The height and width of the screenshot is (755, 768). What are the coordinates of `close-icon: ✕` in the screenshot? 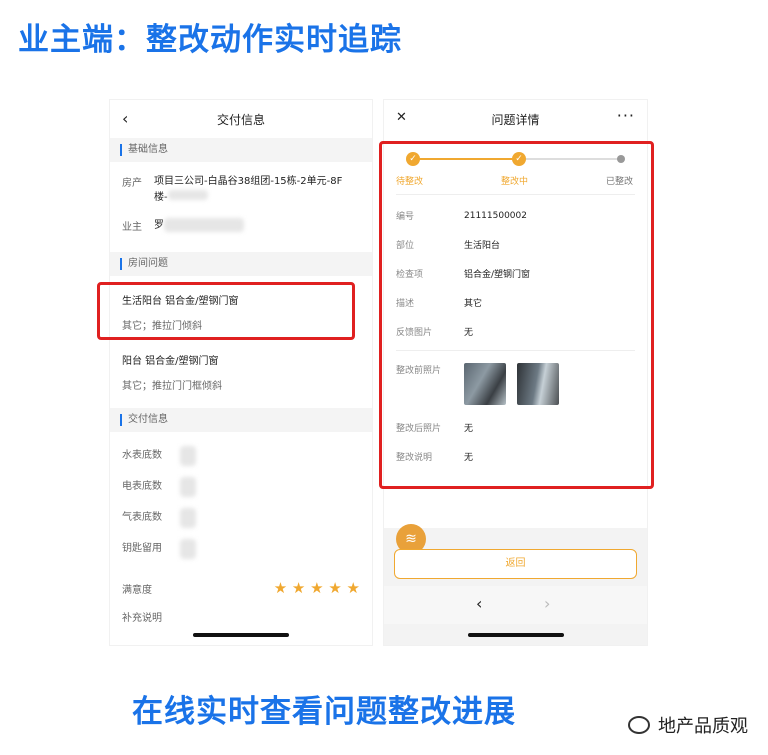 It's located at (401, 117).